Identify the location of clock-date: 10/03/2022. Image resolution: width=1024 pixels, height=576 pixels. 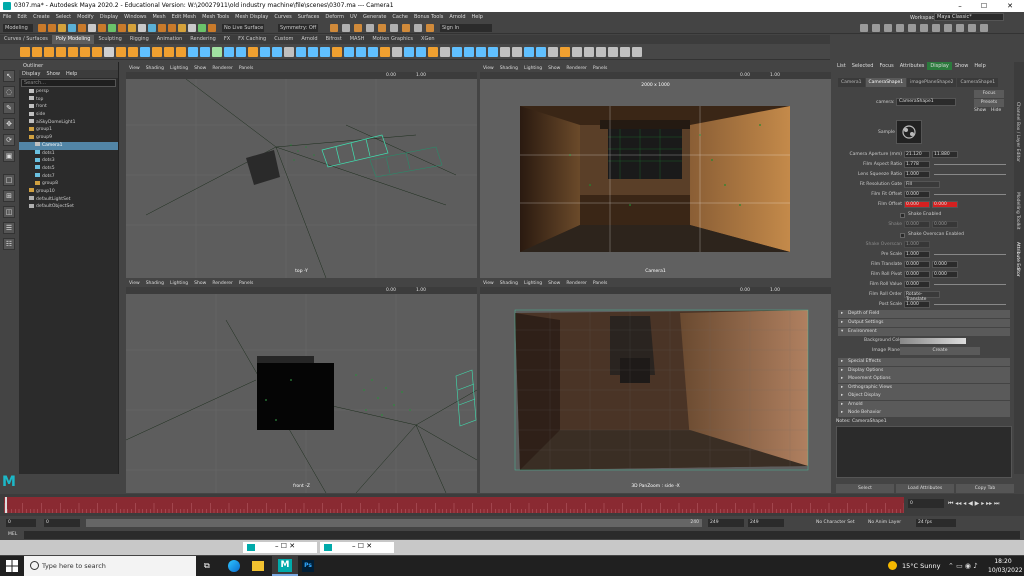
(1005, 570).